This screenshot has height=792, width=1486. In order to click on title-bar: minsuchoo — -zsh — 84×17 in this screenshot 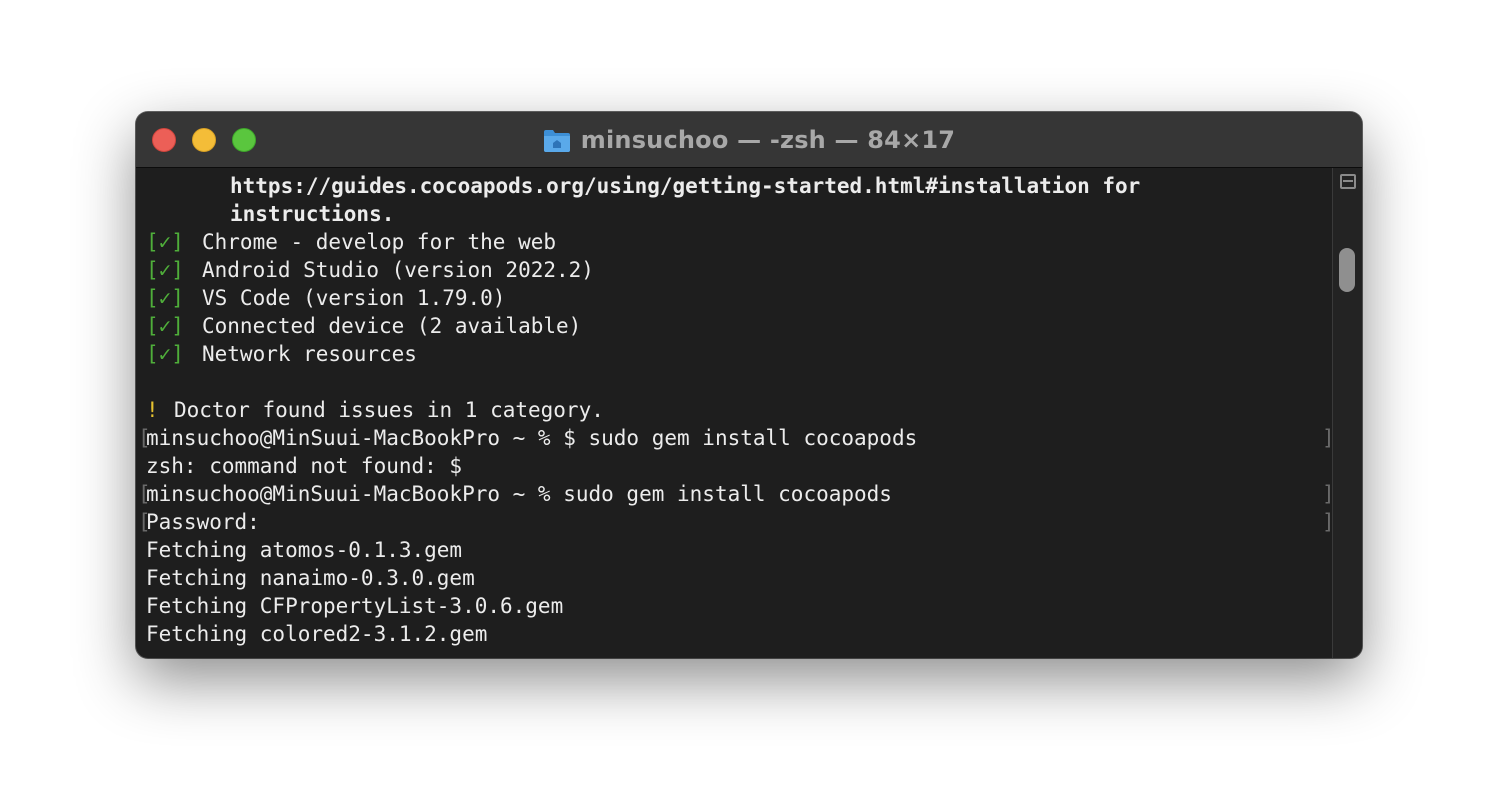, I will do `click(749, 140)`.